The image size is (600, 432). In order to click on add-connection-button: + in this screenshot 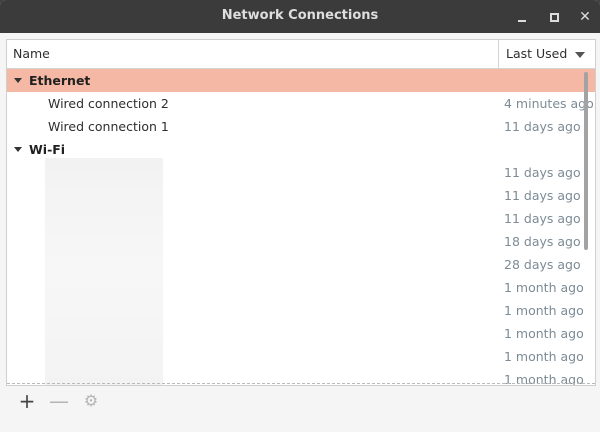, I will do `click(27, 401)`.